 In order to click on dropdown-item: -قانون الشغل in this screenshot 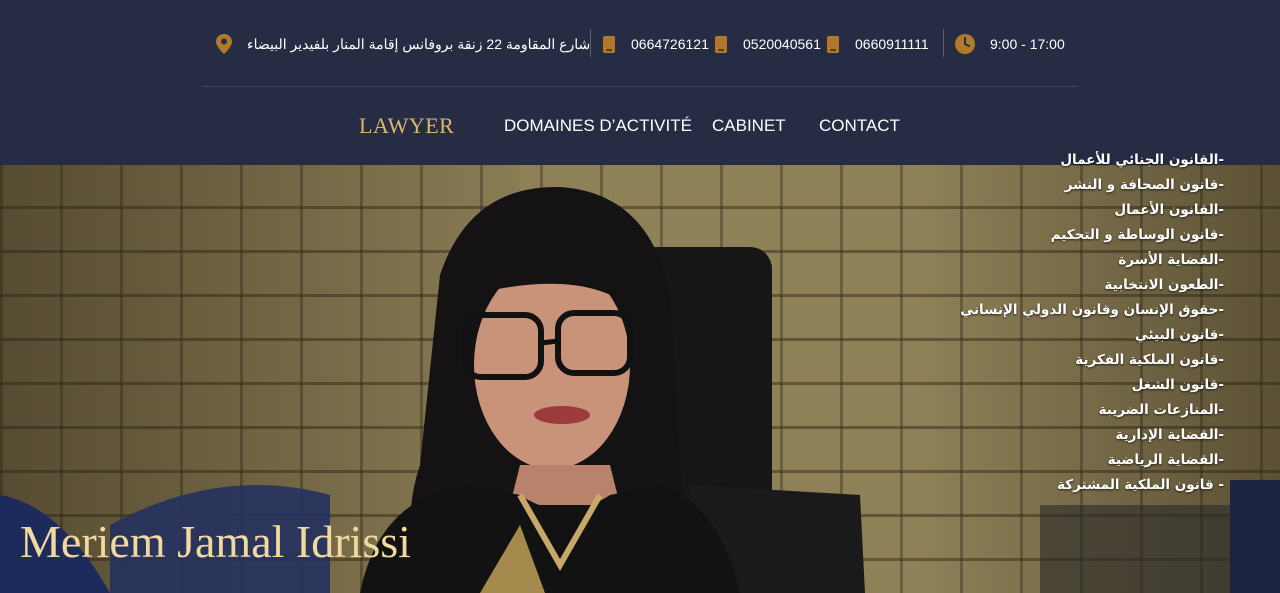, I will do `click(994, 385)`.